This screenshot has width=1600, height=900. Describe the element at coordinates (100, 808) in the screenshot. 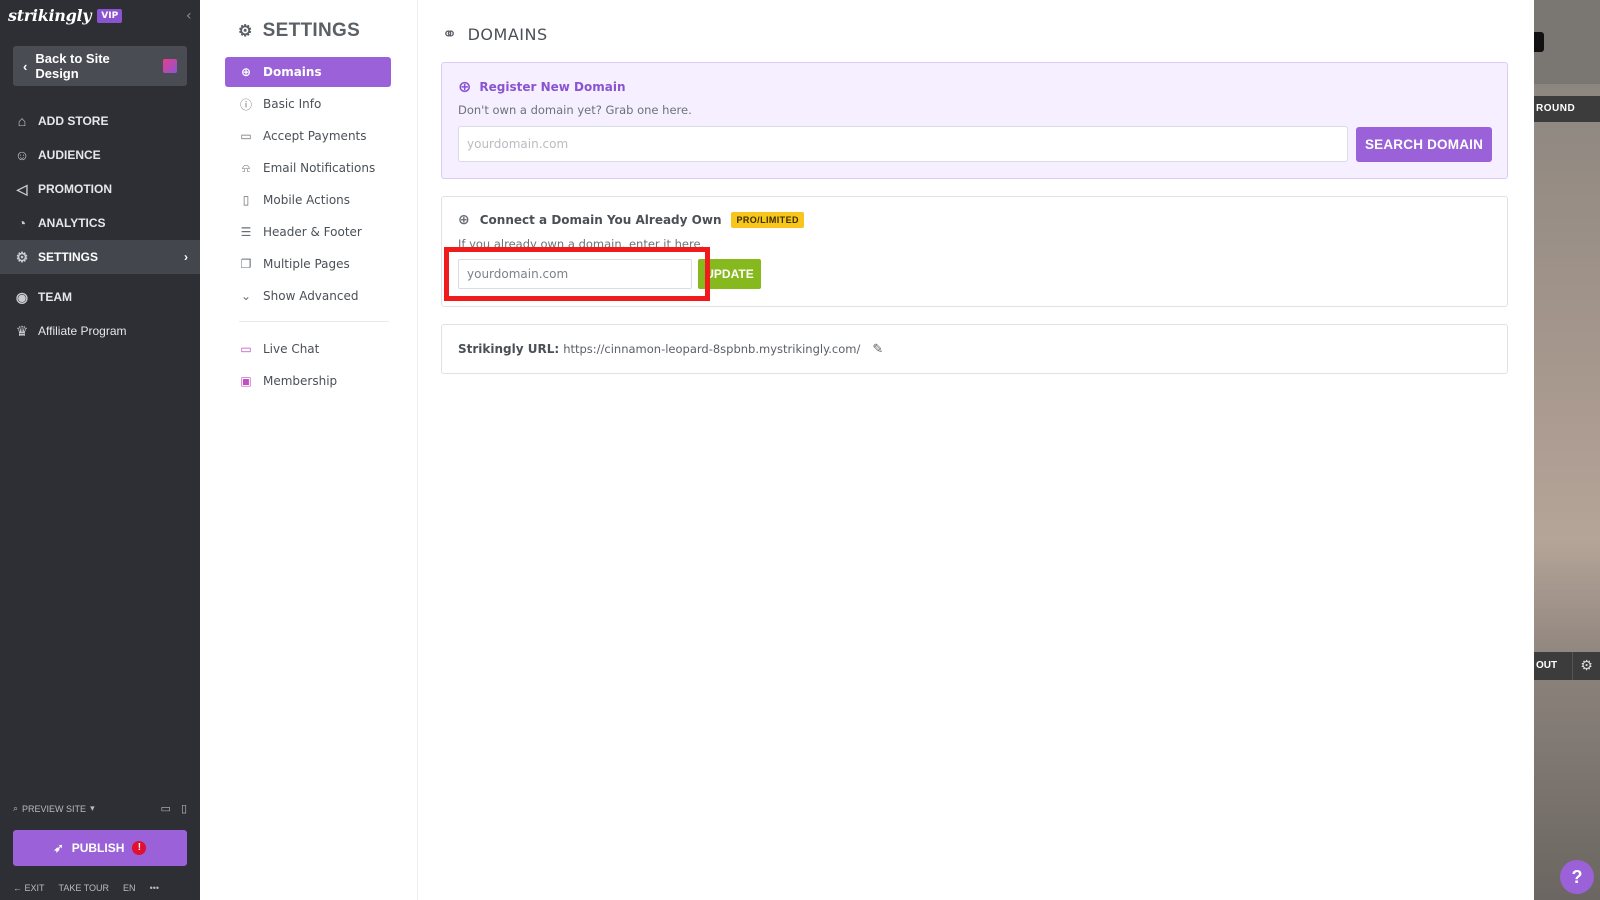

I see `preview-site-row: ⌕ PREVIEW SITE ▾ ▭ ▯` at that location.